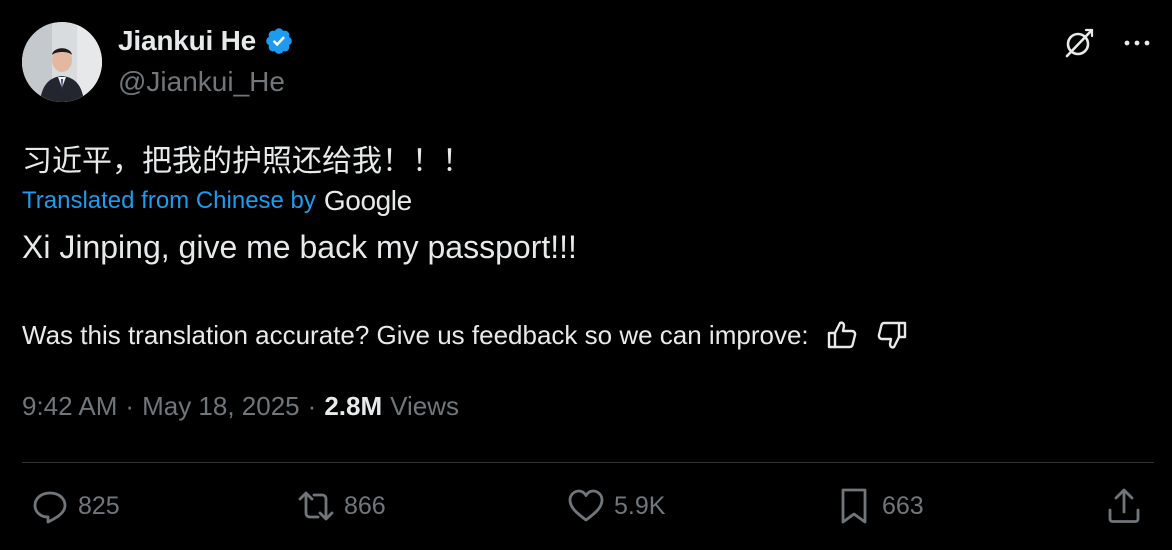 The height and width of the screenshot is (550, 1172). I want to click on author-name-row: Jiankui He, so click(206, 41).